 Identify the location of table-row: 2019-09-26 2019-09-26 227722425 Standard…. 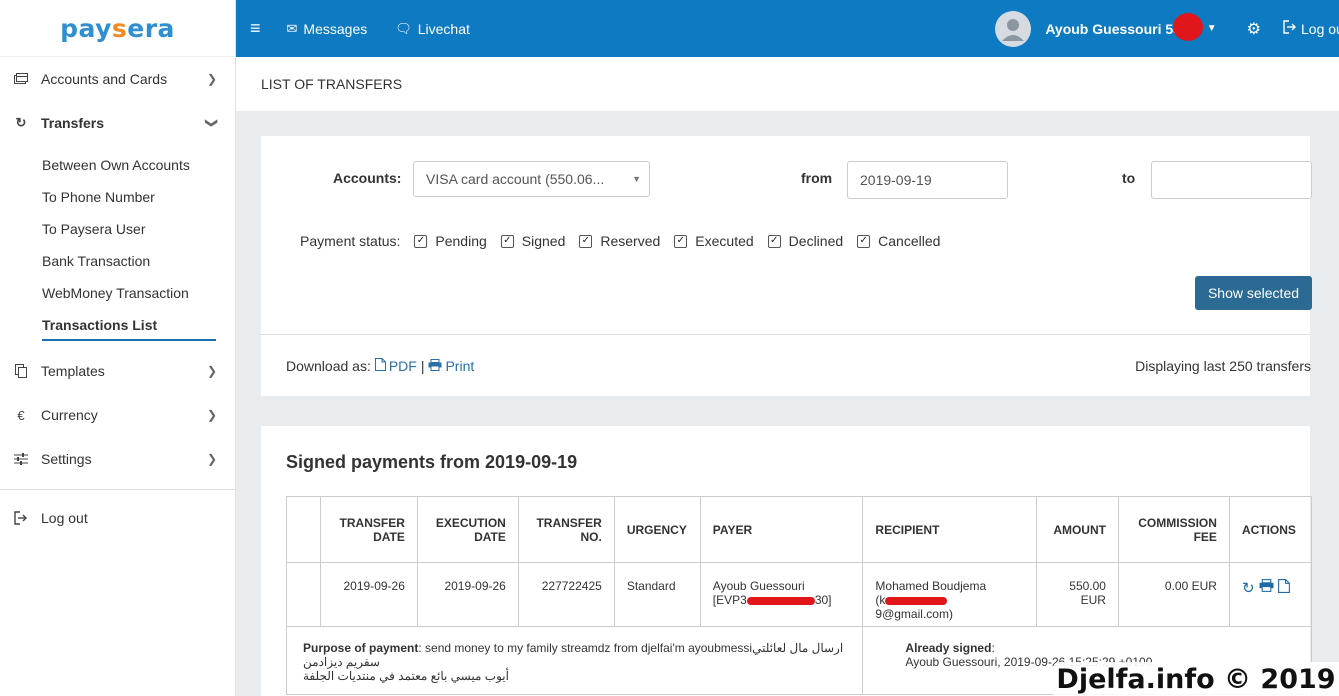
(799, 594).